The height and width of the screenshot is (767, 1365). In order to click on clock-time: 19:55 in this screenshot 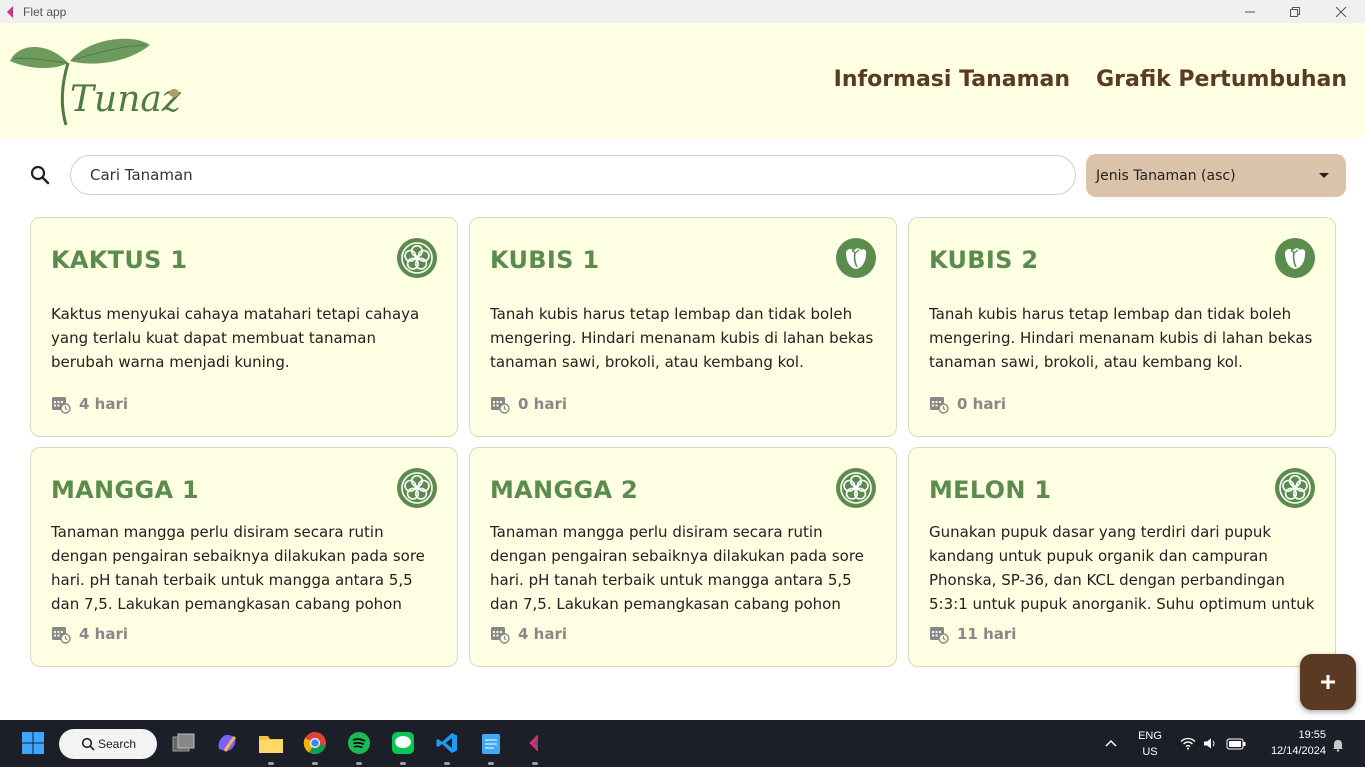, I will do `click(1292, 735)`.